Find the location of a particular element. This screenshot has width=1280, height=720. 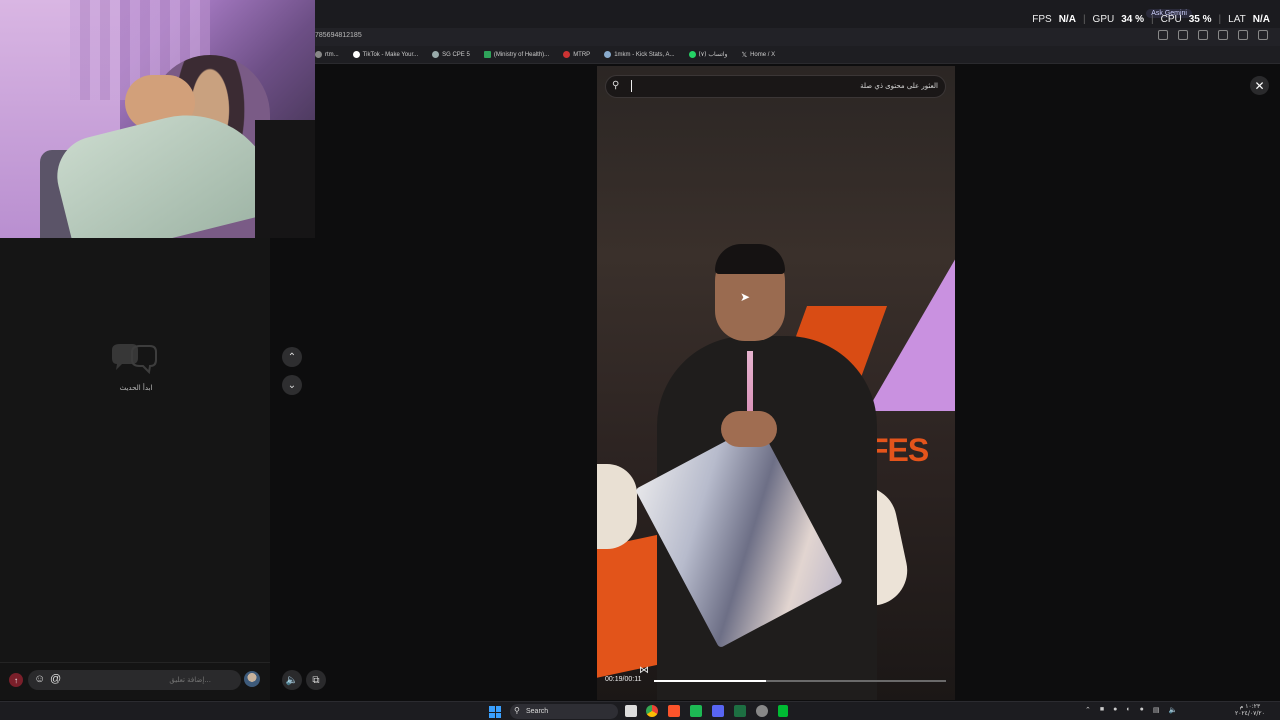

emoji-icon: ☺ is located at coordinates (39, 679).